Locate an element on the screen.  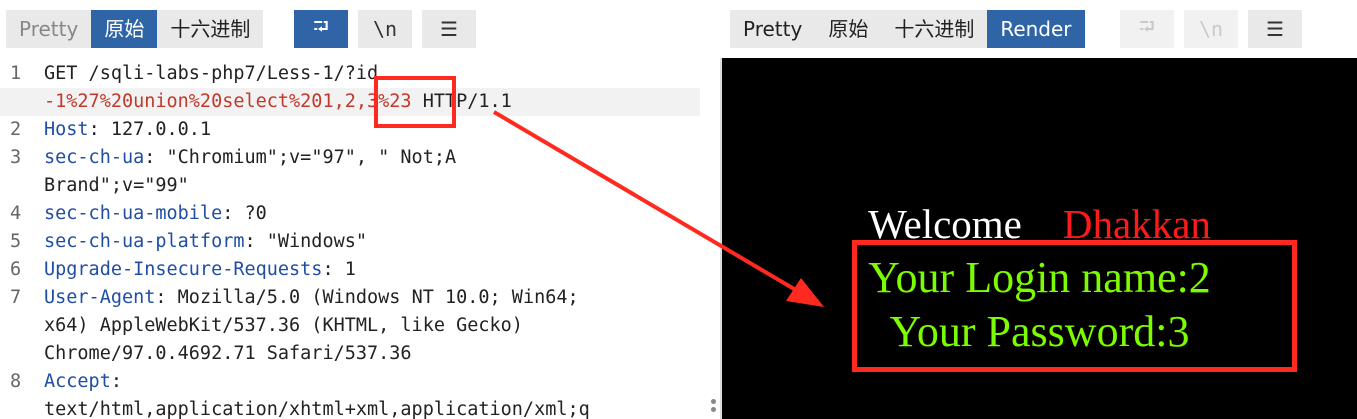
response-view-tabs: Pretty 原始 十六进制 Render is located at coordinates (907, 29).